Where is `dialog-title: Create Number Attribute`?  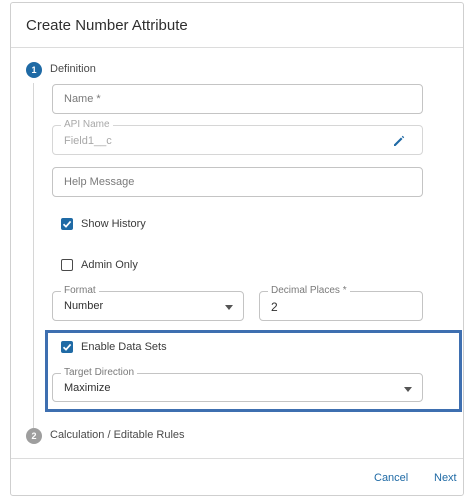 dialog-title: Create Number Attribute is located at coordinates (107, 25).